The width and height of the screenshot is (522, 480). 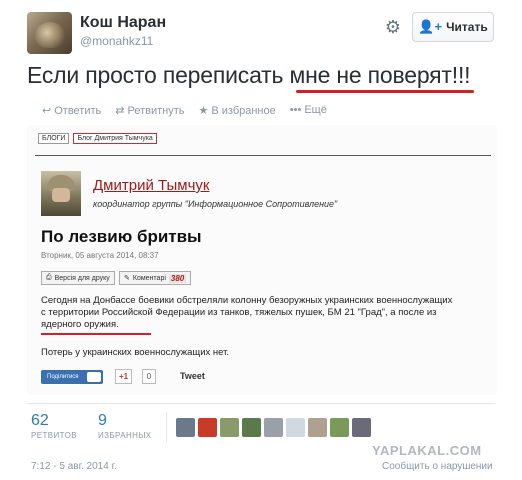 I want to click on tweet-text: Если просто переписать мне не поверят!!!, so click(x=249, y=75).